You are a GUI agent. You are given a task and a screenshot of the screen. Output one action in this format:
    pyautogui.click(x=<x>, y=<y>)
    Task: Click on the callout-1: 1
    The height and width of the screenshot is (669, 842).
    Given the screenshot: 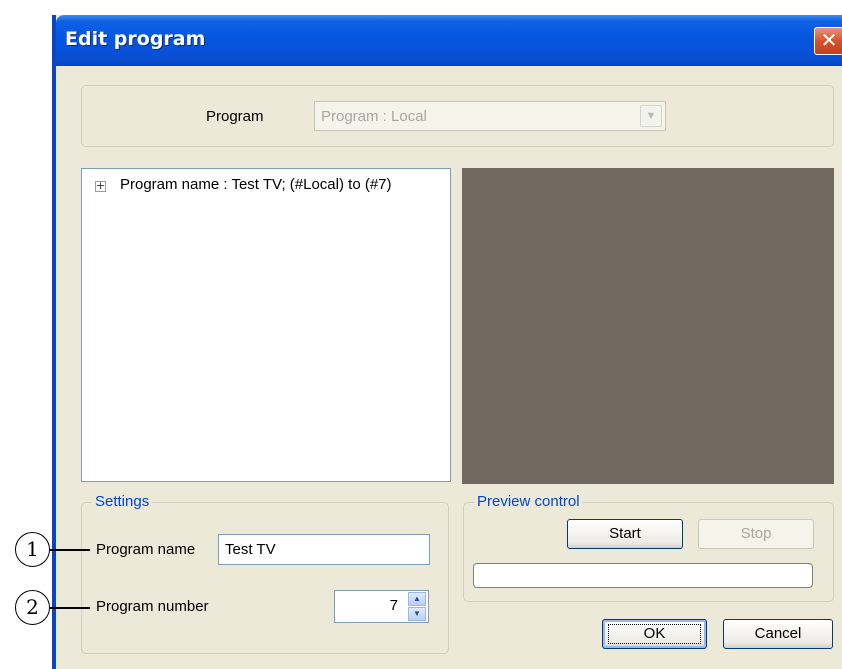 What is the action you would take?
    pyautogui.click(x=32, y=549)
    